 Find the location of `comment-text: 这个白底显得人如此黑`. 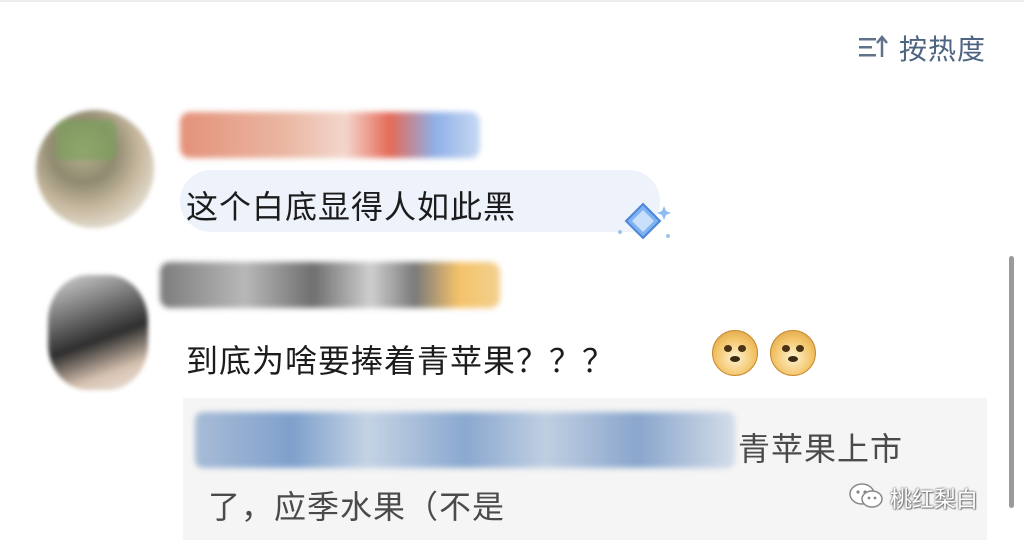

comment-text: 这个白底显得人如此黑 is located at coordinates (351, 207).